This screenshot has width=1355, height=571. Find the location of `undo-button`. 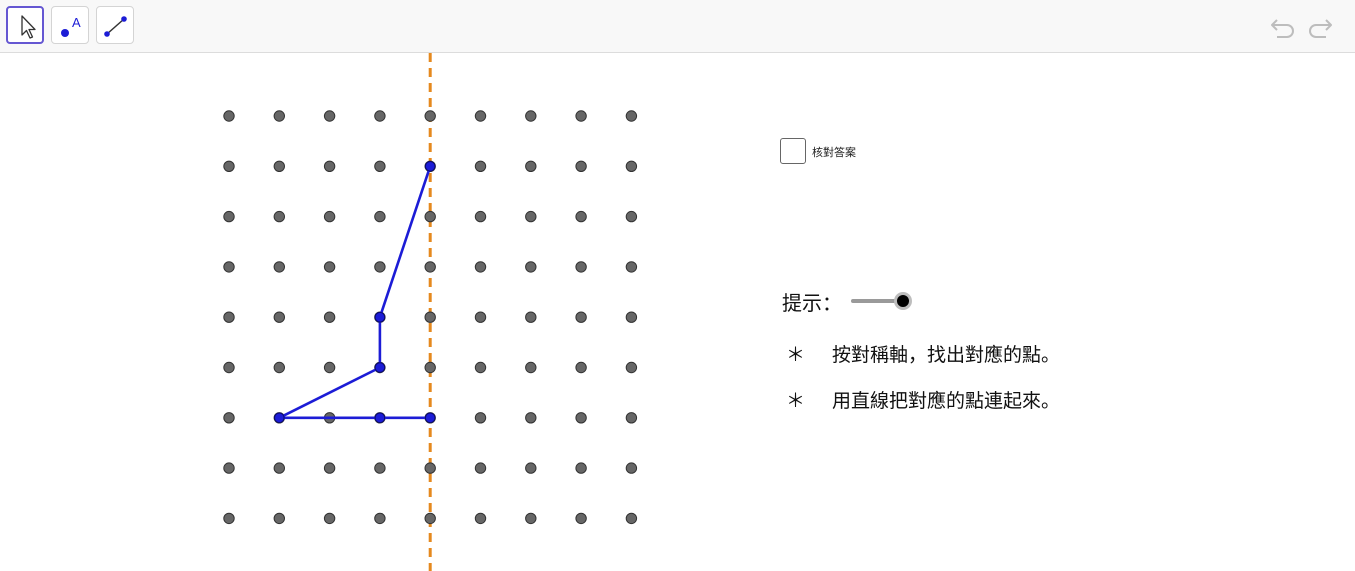

undo-button is located at coordinates (1283, 26).